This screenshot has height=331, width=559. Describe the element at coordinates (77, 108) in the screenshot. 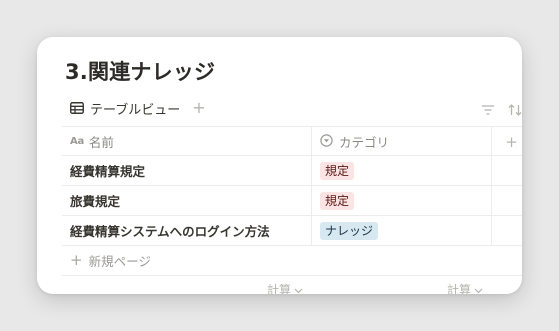

I see `table-icon` at that location.